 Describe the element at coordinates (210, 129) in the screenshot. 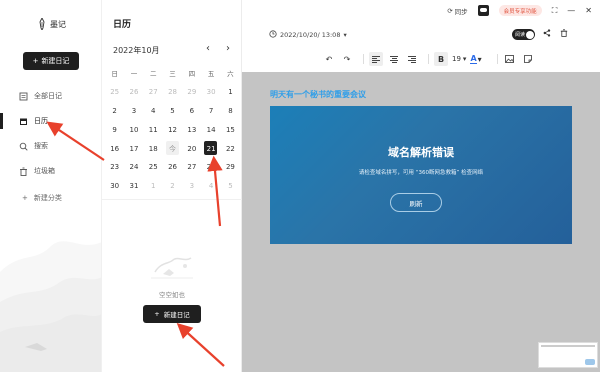

I see `calendar-day: 14` at that location.